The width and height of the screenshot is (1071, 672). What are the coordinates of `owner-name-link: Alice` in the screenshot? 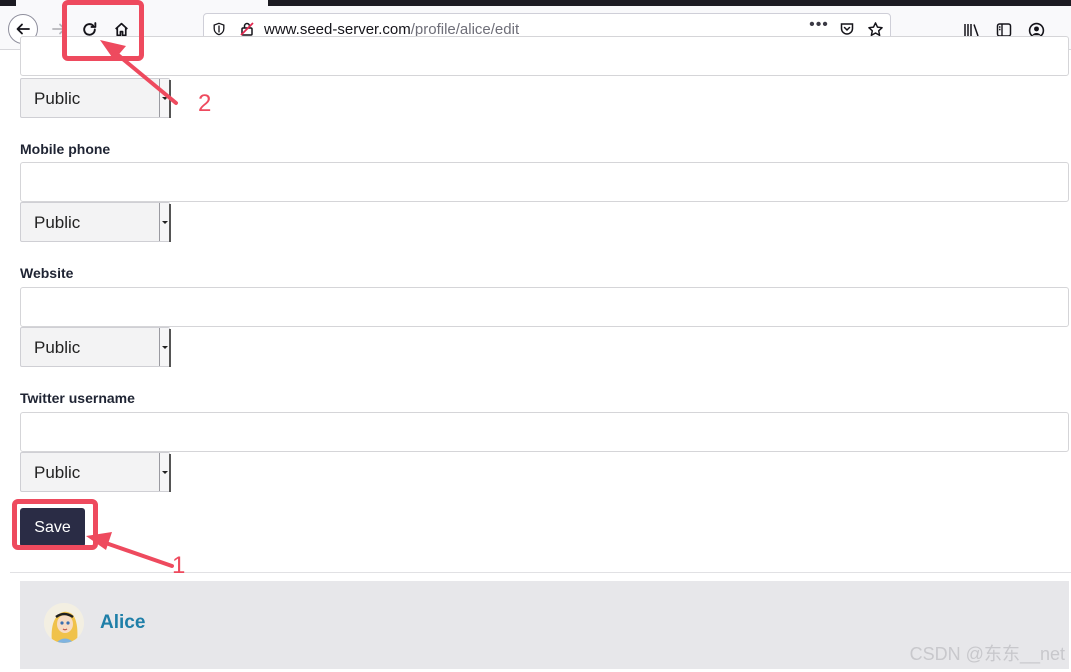 It's located at (122, 623).